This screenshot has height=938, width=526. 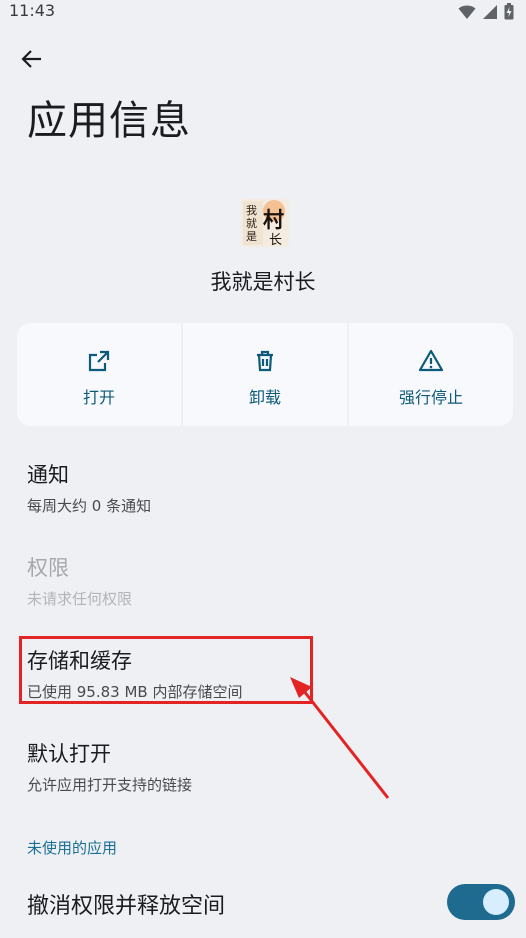 What do you see at coordinates (273, 219) in the screenshot?
I see `svg-text: 村` at bounding box center [273, 219].